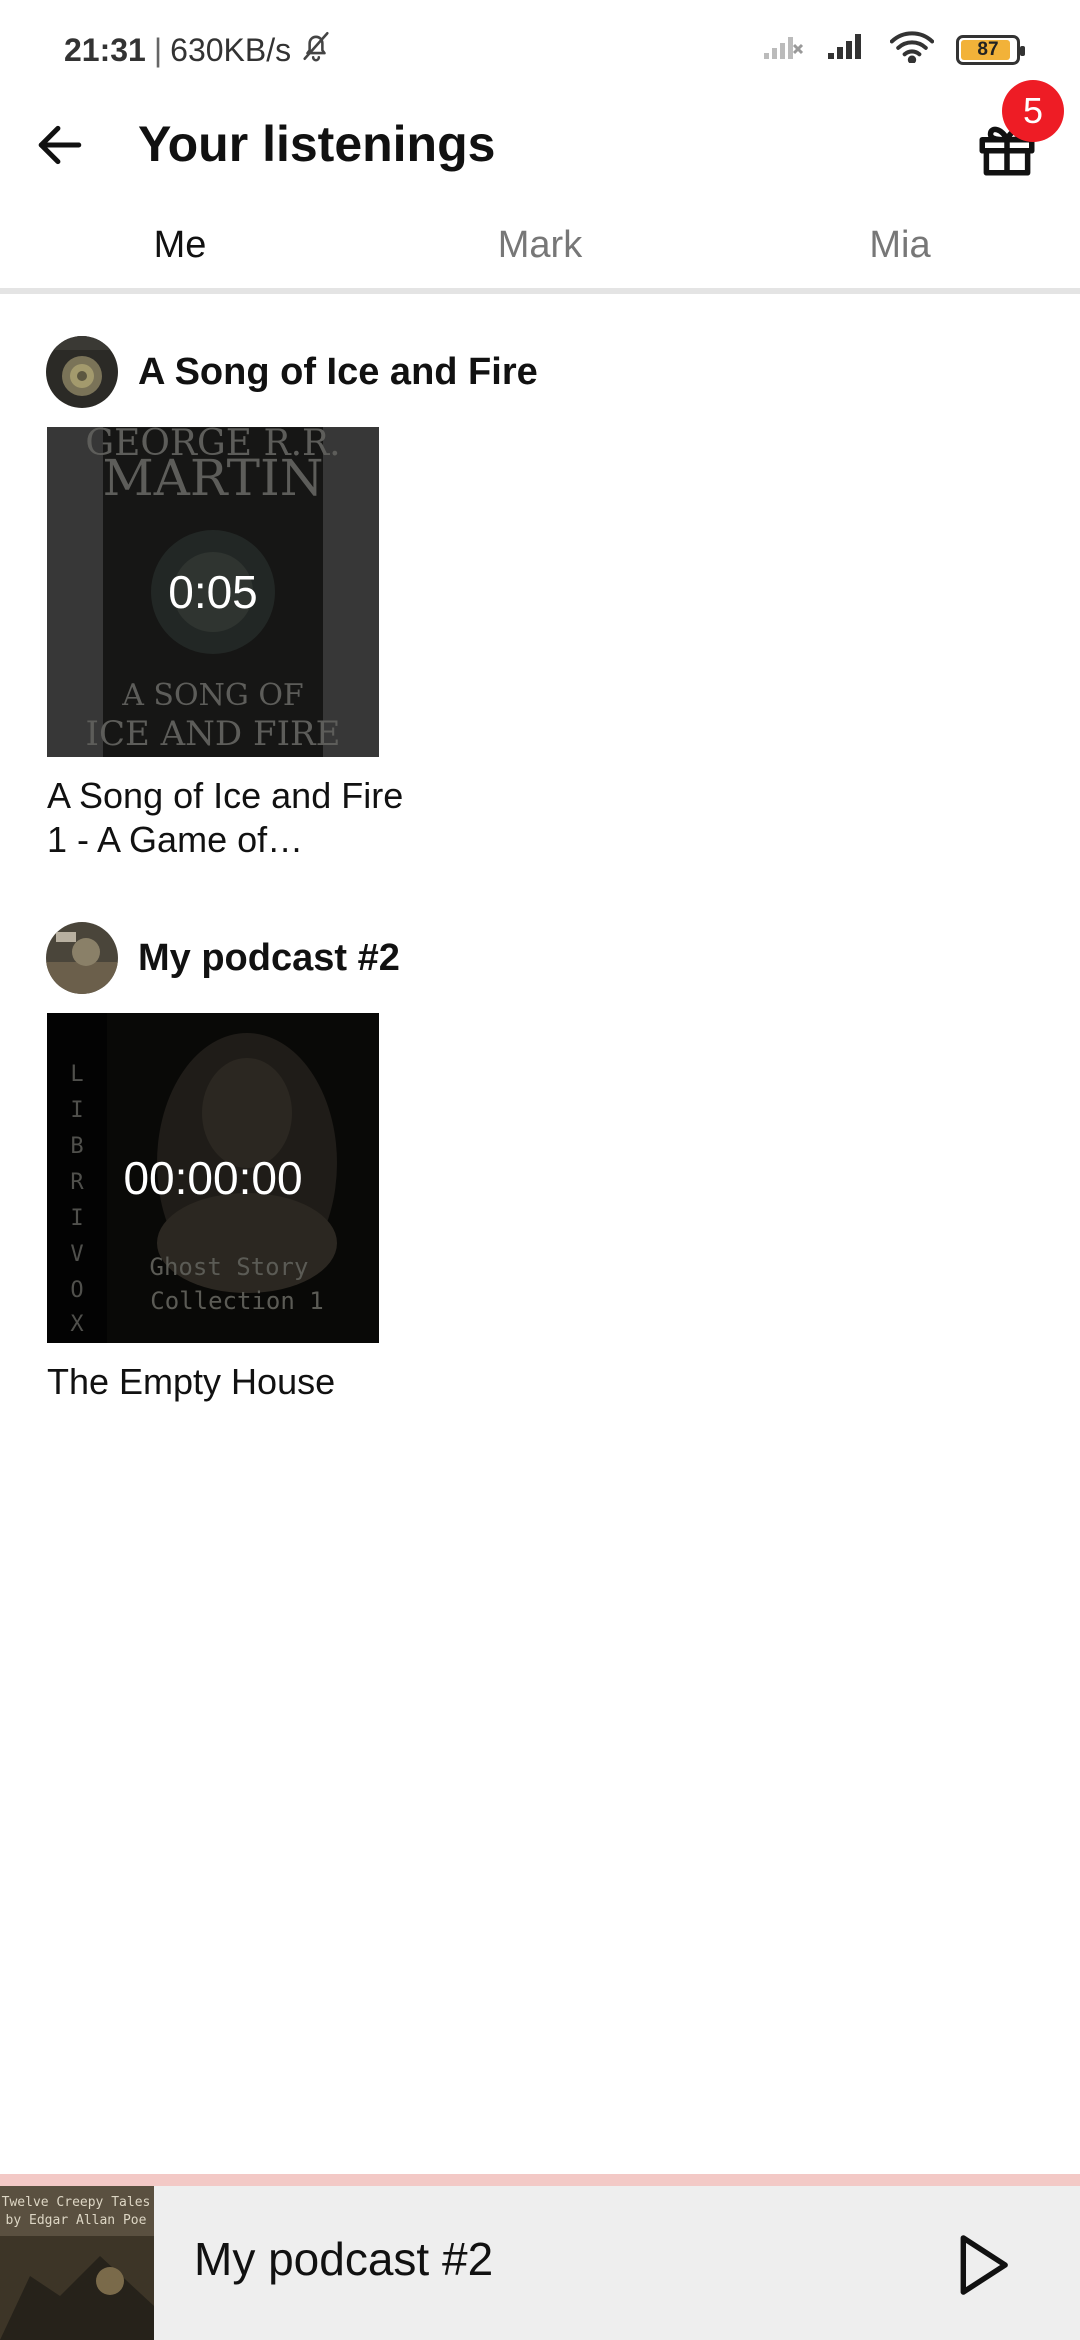 The width and height of the screenshot is (1080, 2340). I want to click on gift-badge: 5, so click(1033, 111).